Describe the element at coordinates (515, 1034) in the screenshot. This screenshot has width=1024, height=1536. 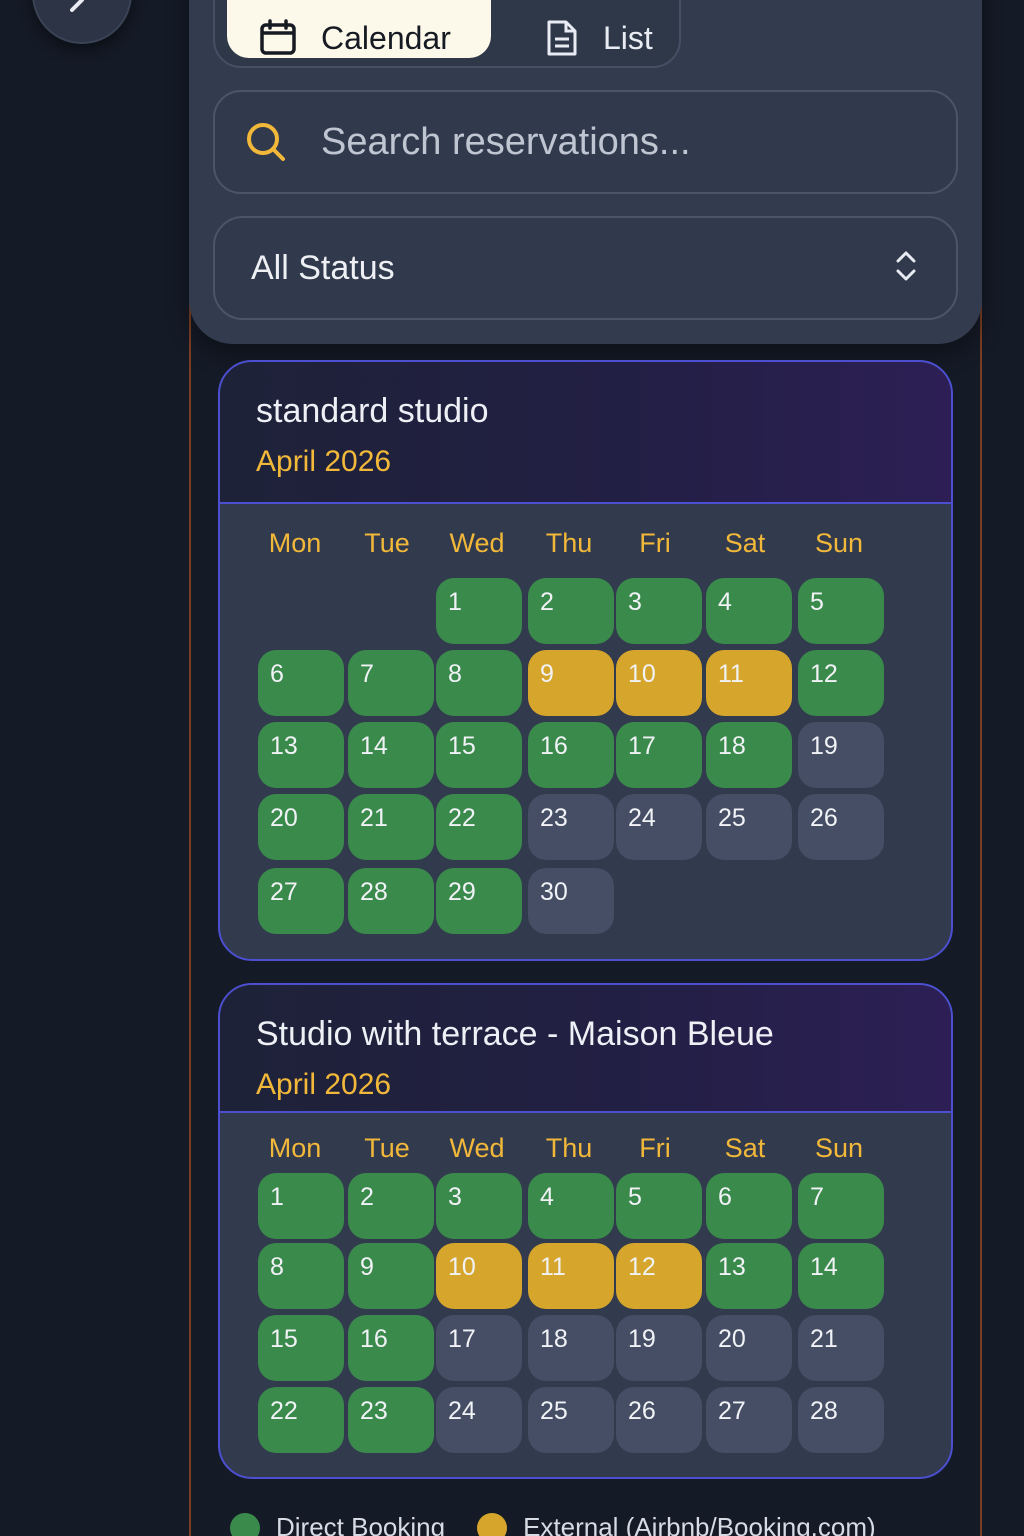
I see `property-title: Studio with terrace - Maison Bleue` at that location.